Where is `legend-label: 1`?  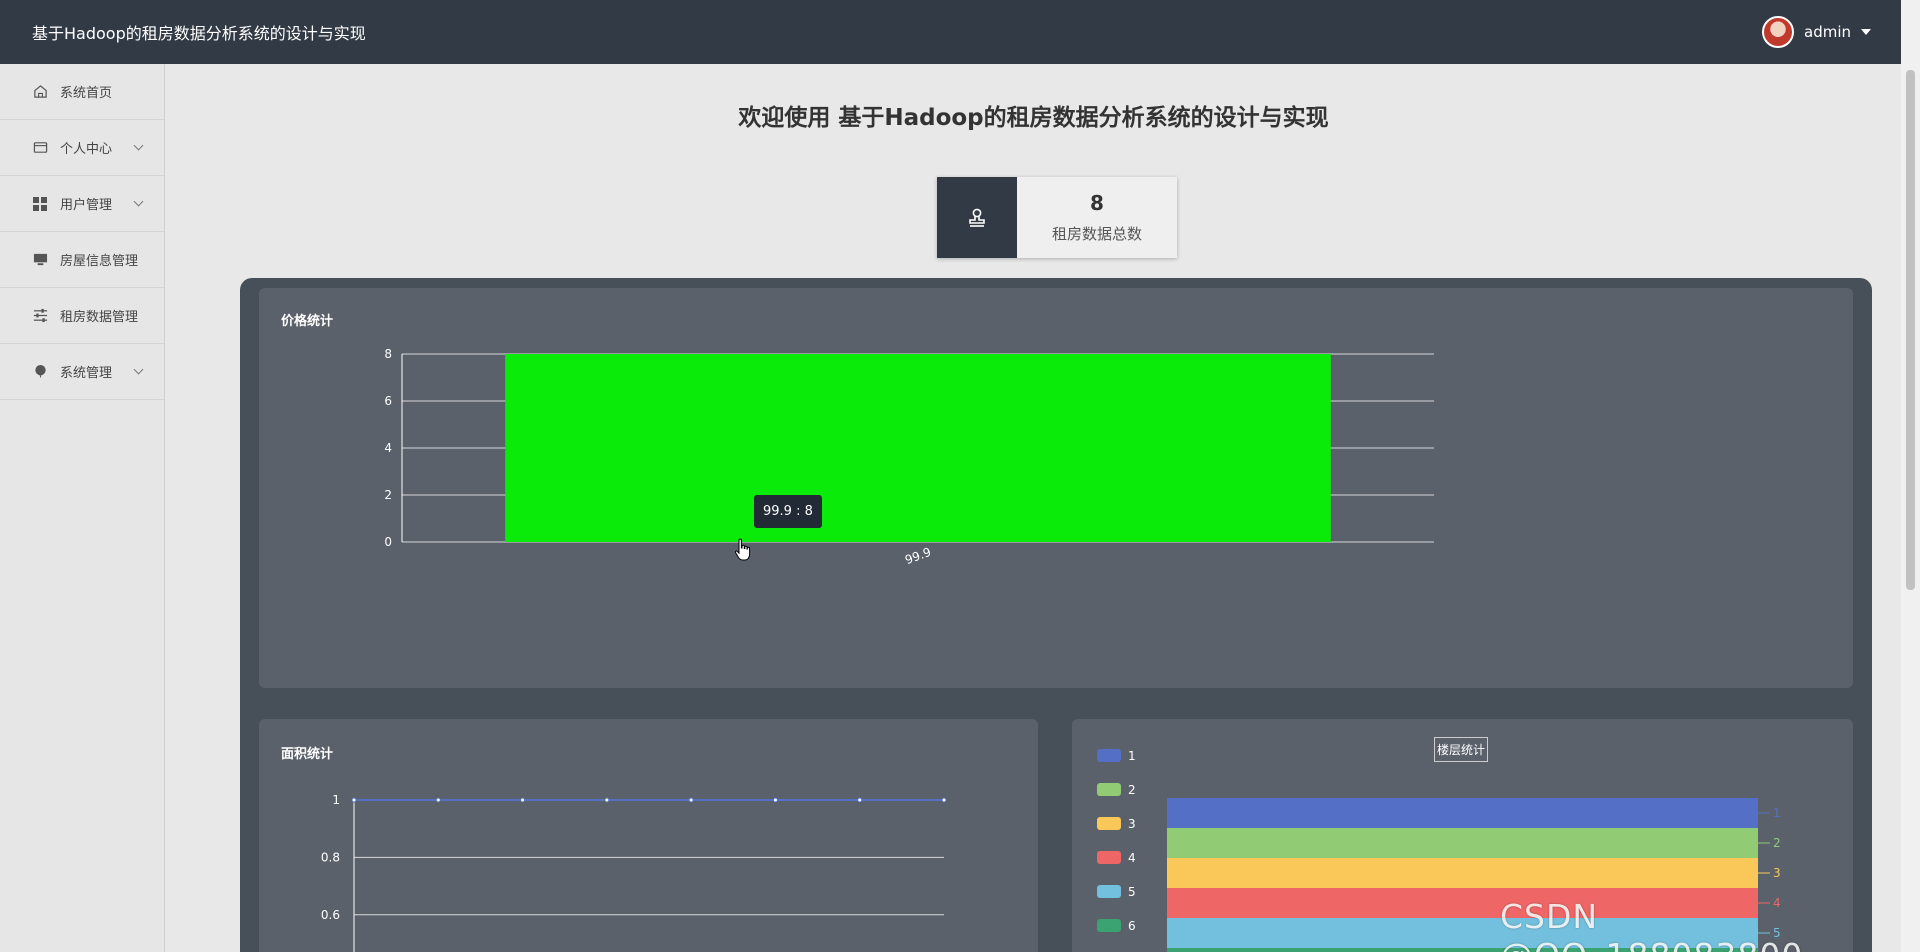 legend-label: 1 is located at coordinates (1132, 756).